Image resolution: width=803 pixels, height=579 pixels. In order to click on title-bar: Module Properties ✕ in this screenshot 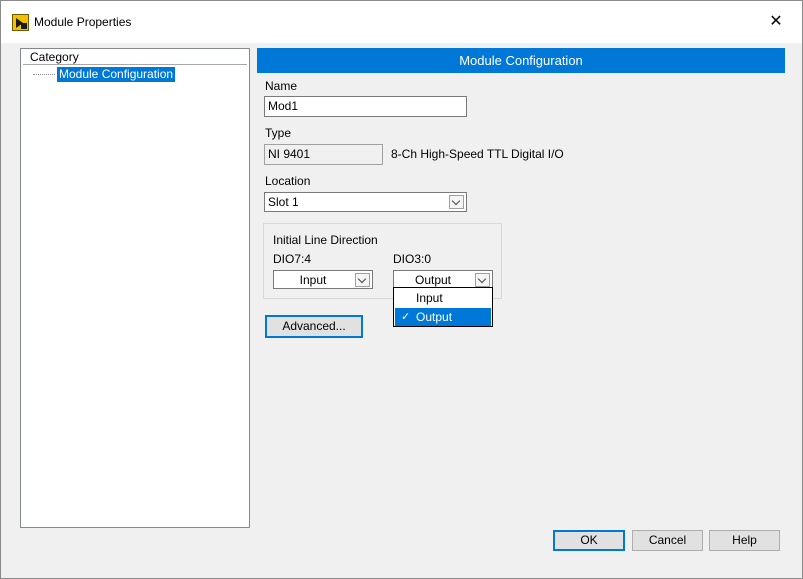, I will do `click(401, 22)`.